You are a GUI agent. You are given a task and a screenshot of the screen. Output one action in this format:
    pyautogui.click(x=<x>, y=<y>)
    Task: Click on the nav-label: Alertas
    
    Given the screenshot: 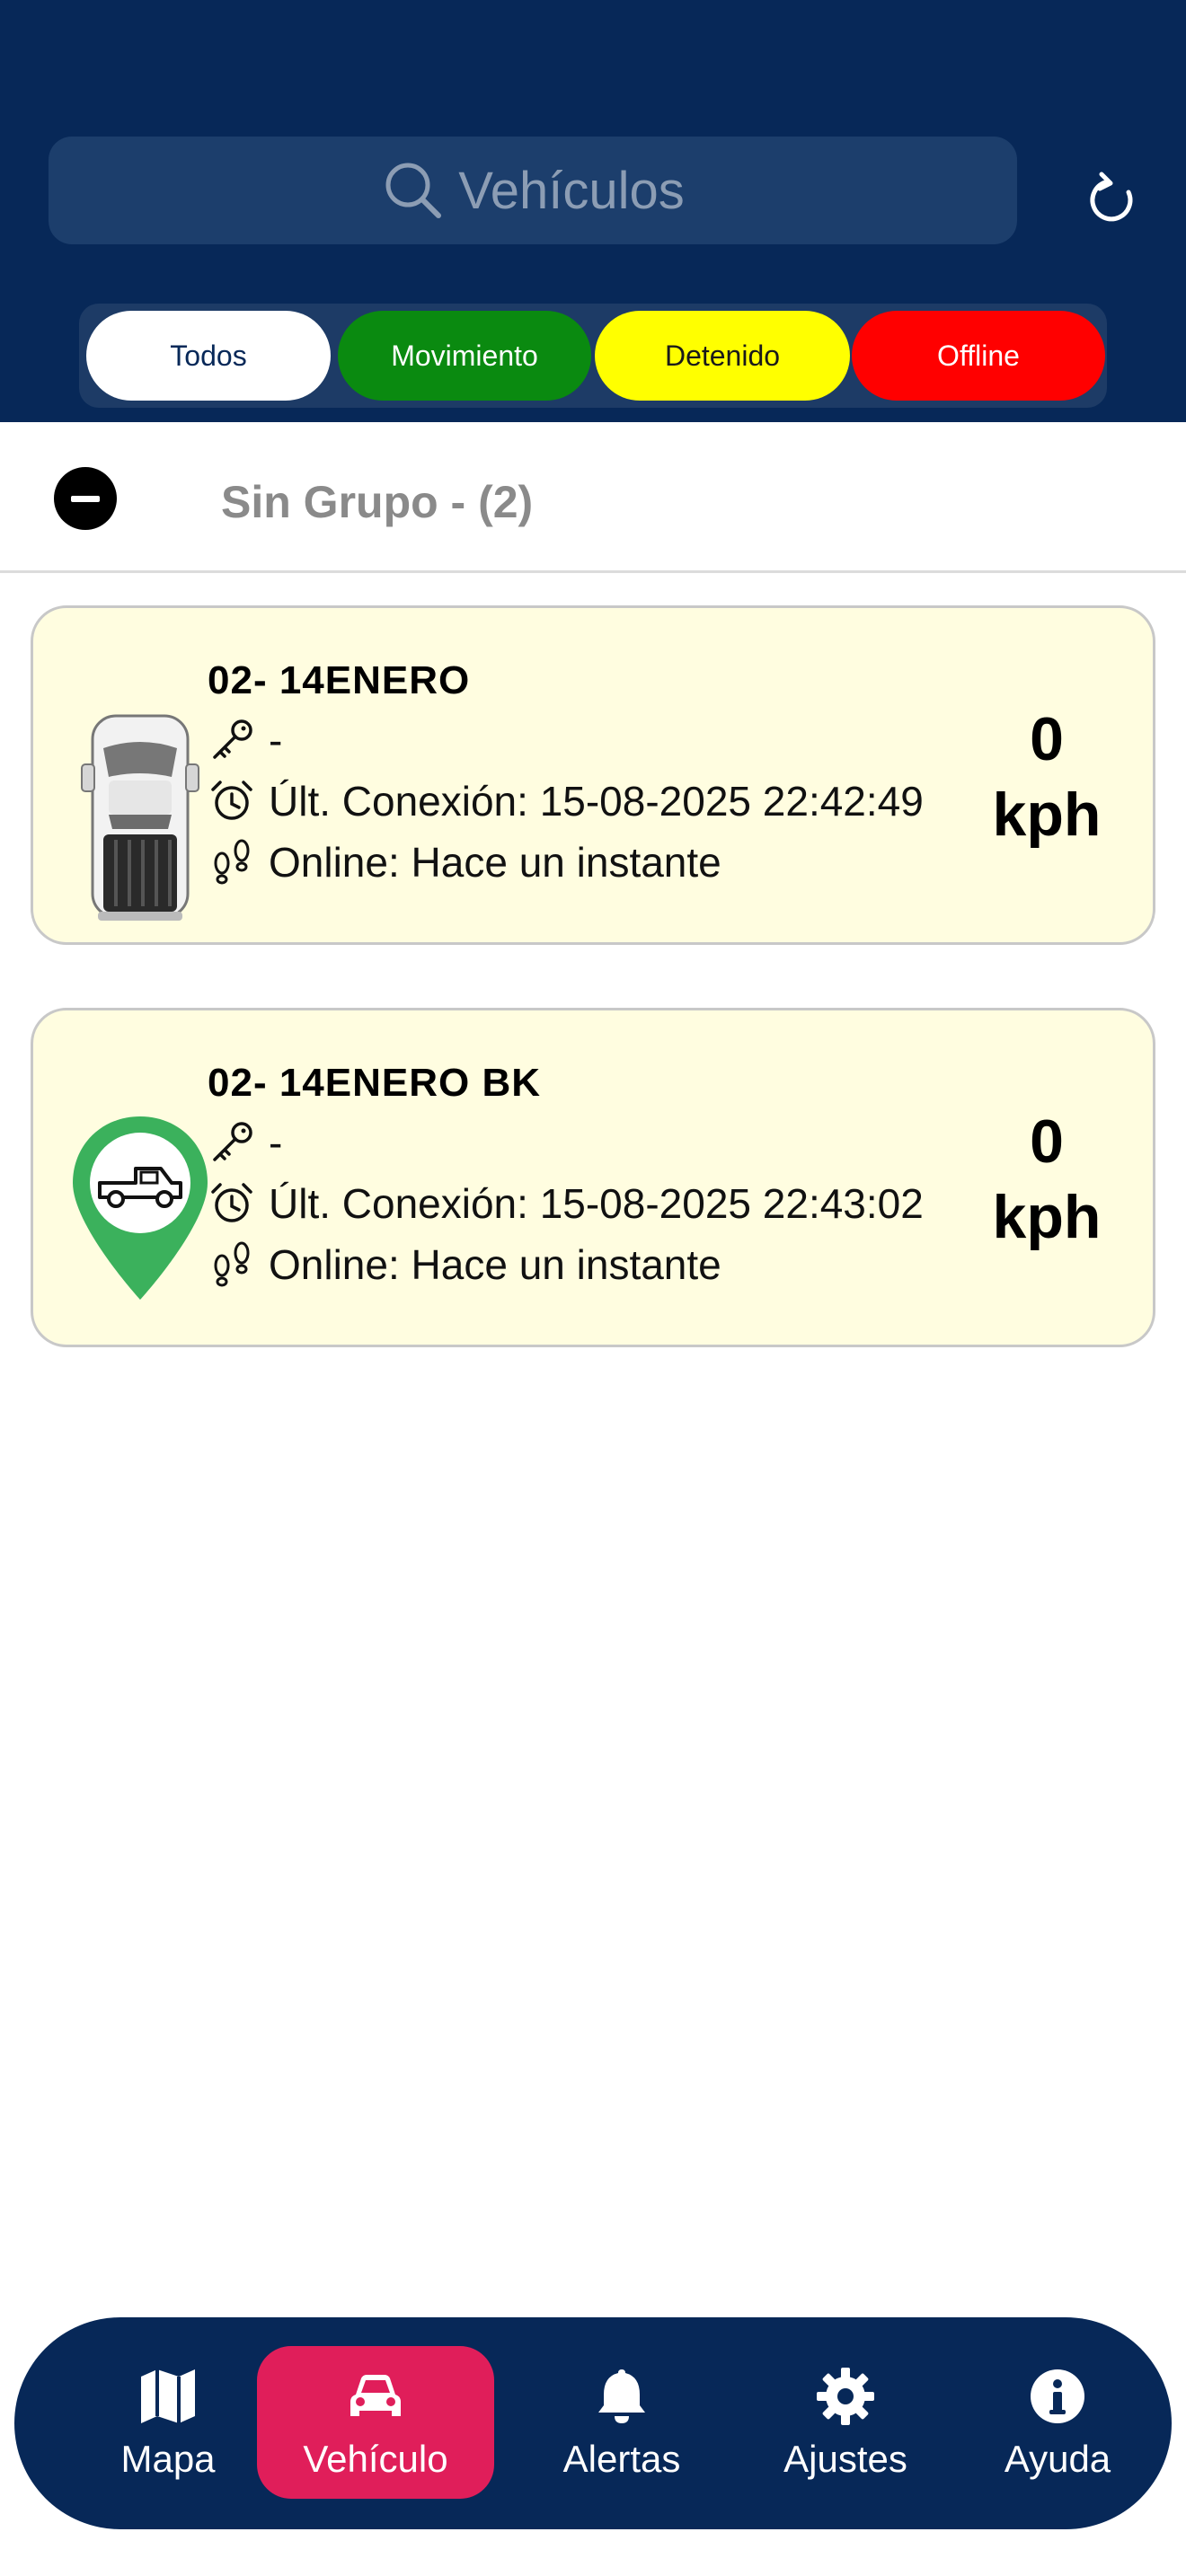 What is the action you would take?
    pyautogui.click(x=621, y=2459)
    